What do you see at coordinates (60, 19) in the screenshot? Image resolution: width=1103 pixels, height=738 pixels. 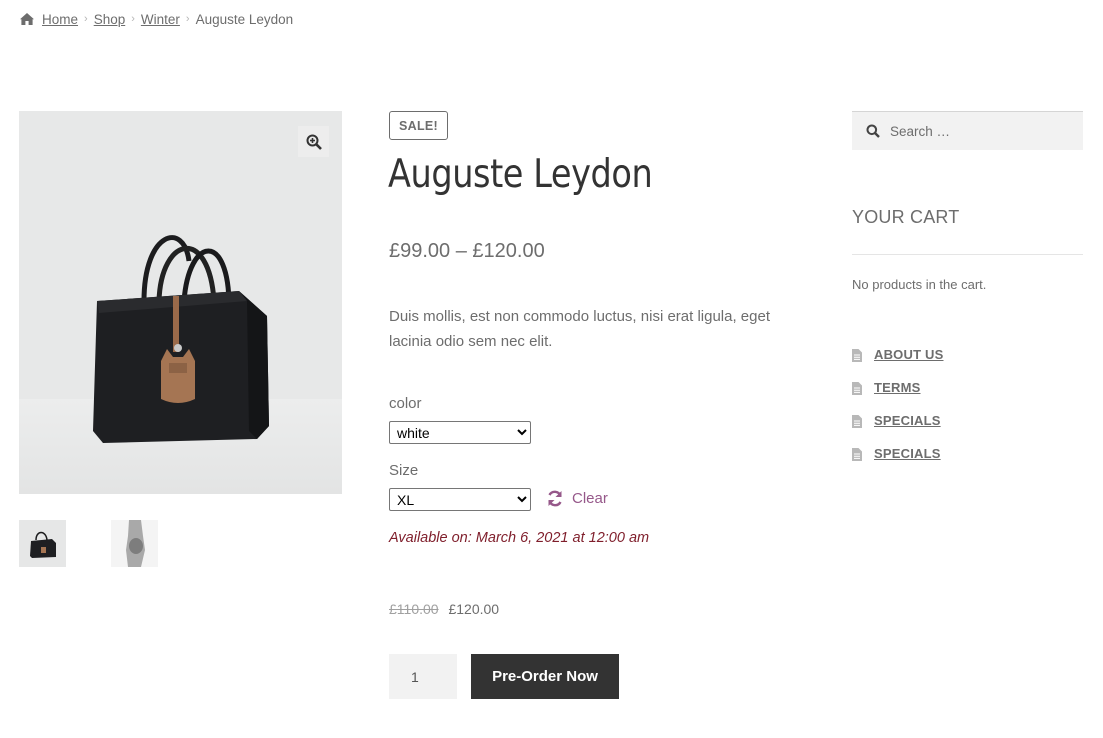 I see `breadcrumb-home-link: Home` at bounding box center [60, 19].